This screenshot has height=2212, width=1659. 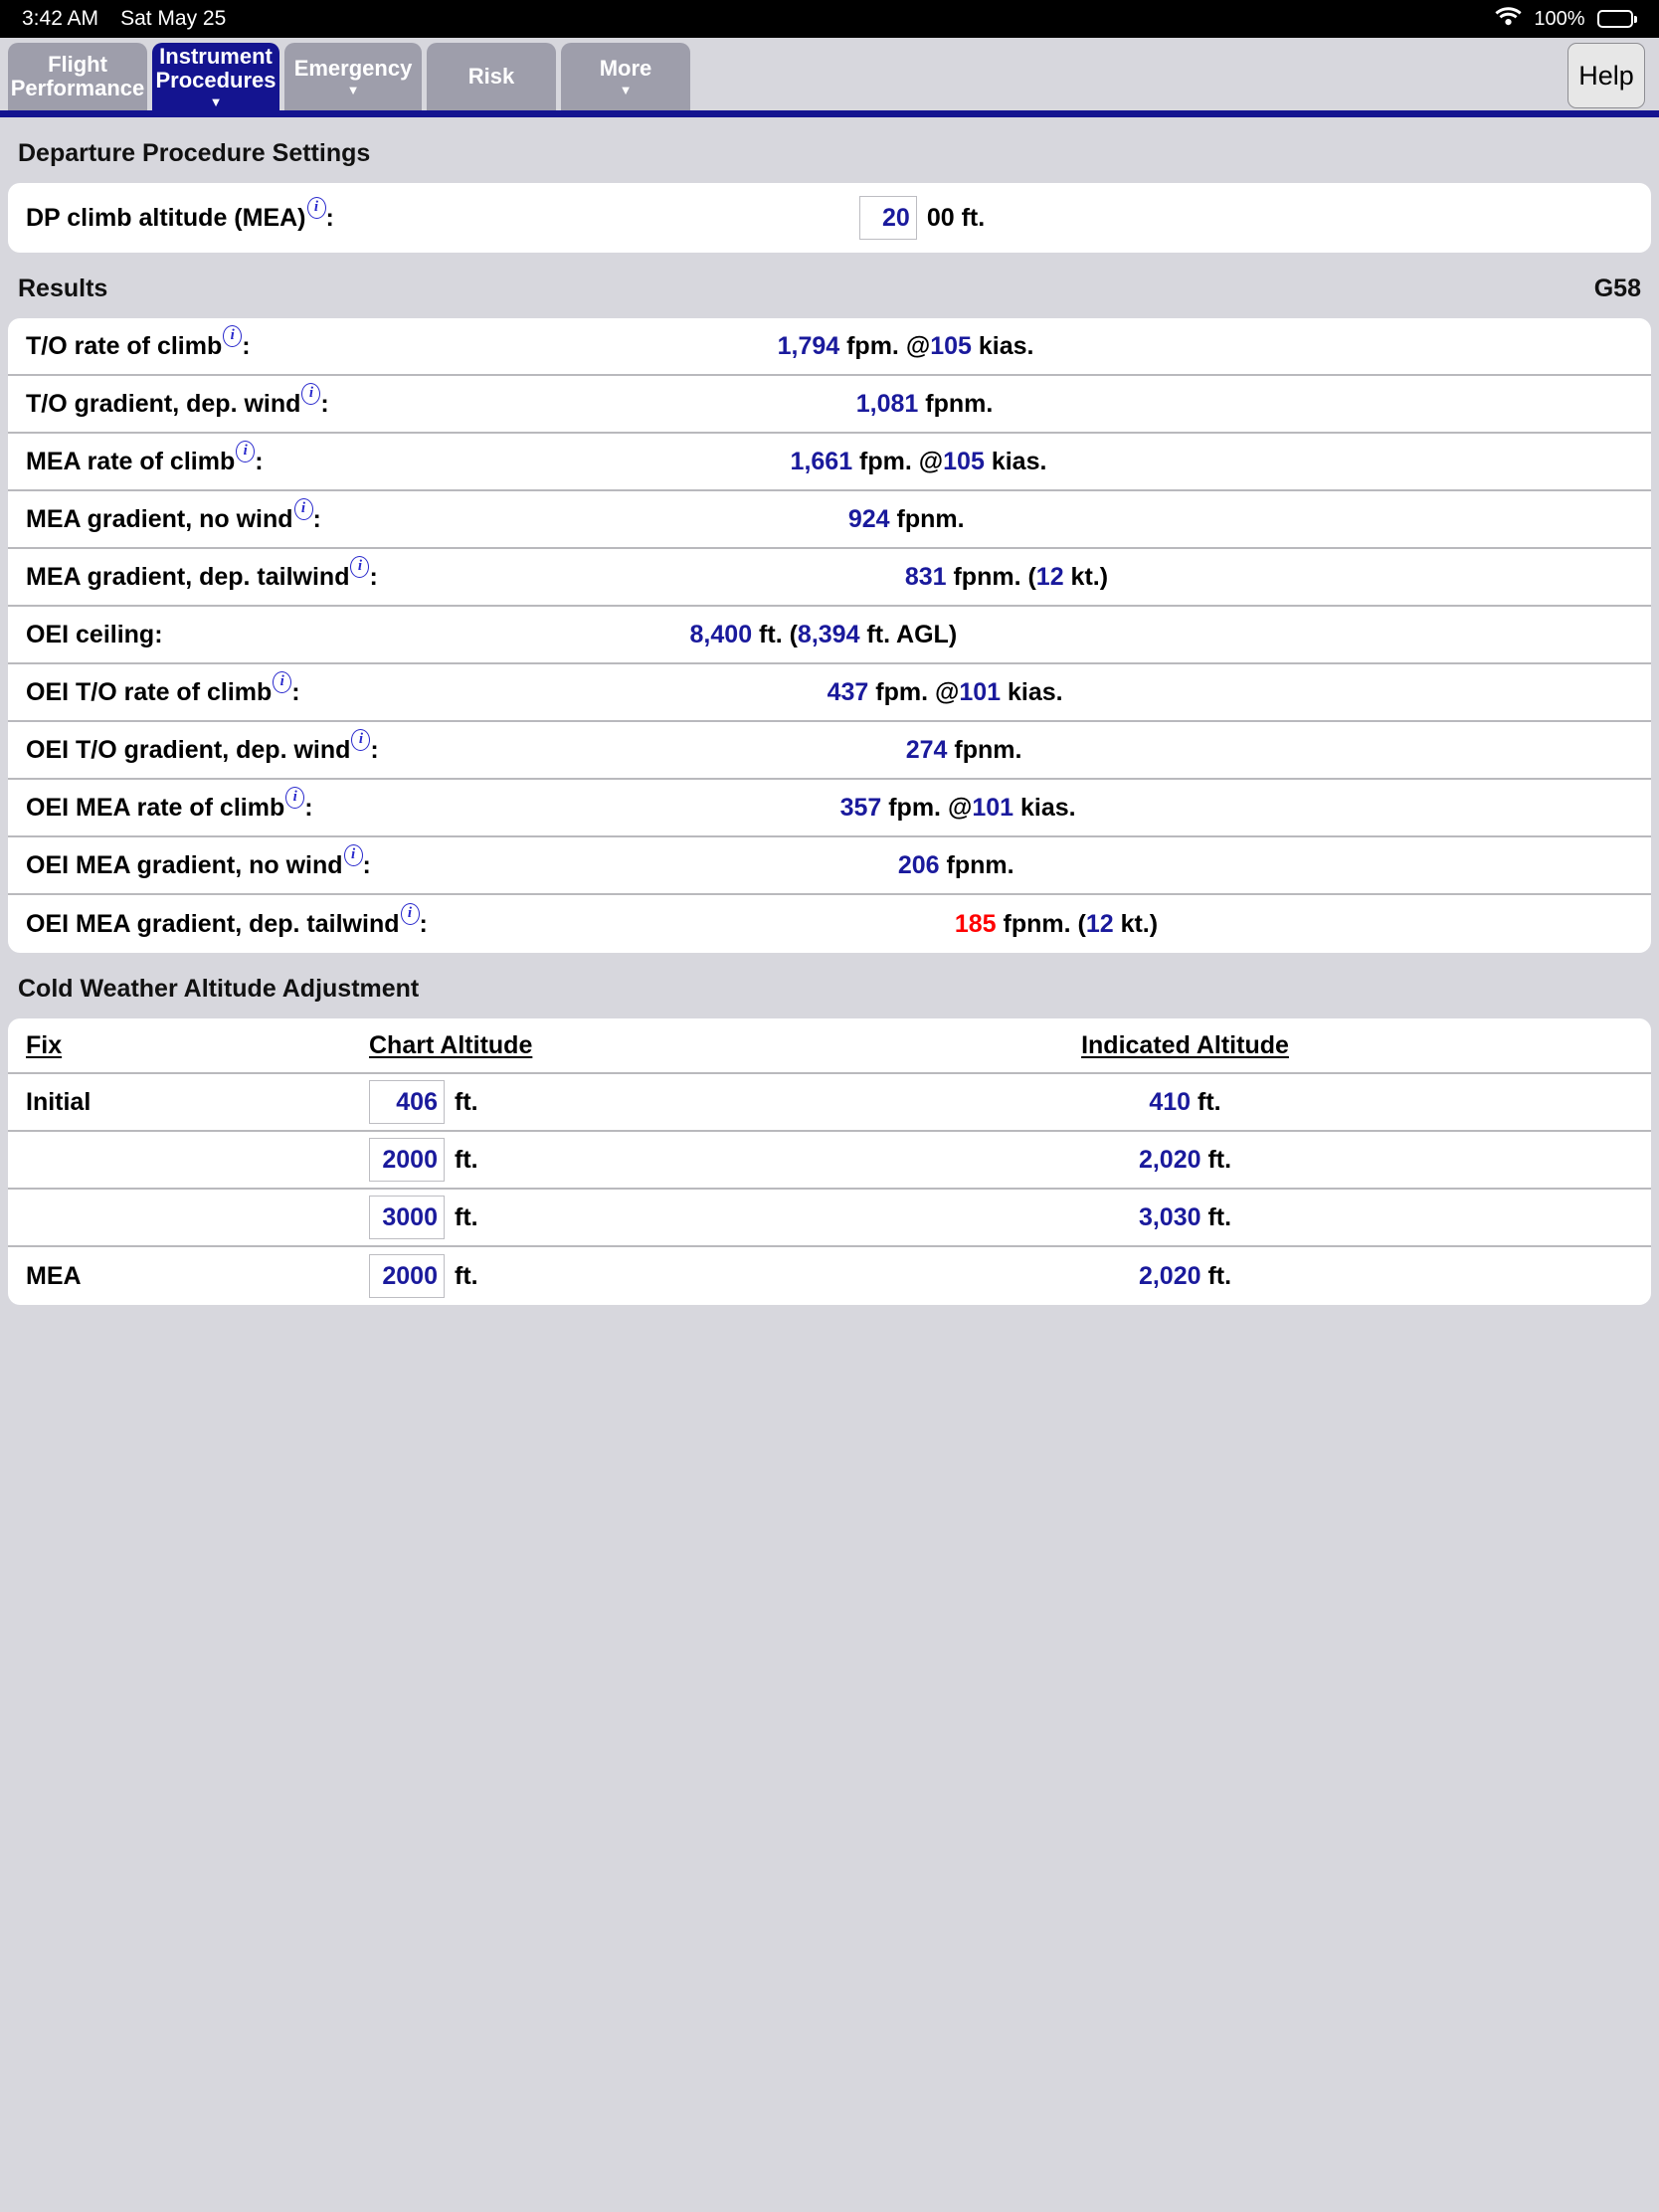 I want to click on results-row-label: T/O rate of climb, so click(x=124, y=345).